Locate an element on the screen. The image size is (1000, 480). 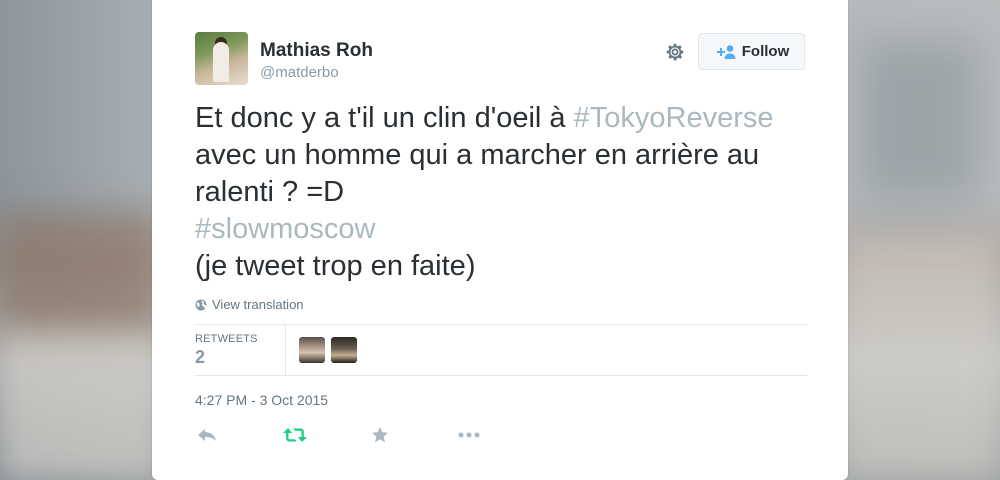
favorite-button is located at coordinates (380, 435).